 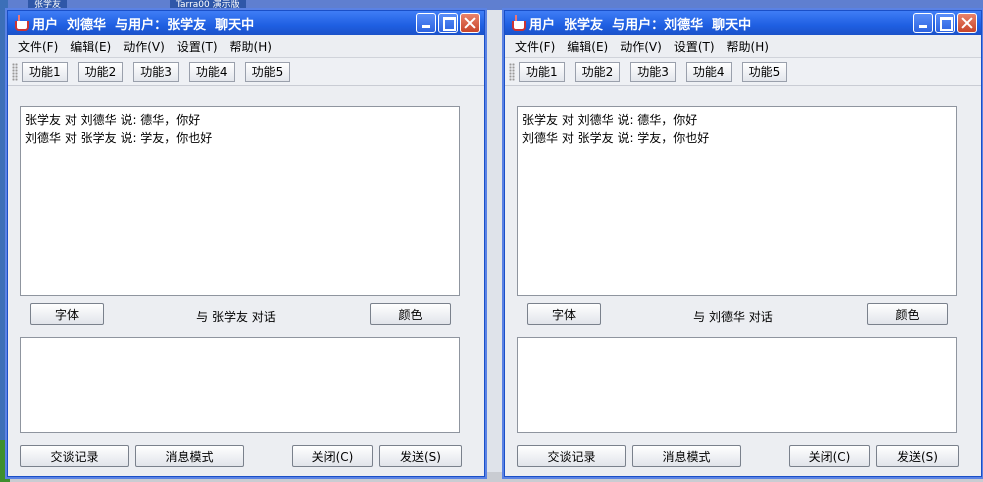 I want to click on background-tab: 张学友, so click(x=48, y=5).